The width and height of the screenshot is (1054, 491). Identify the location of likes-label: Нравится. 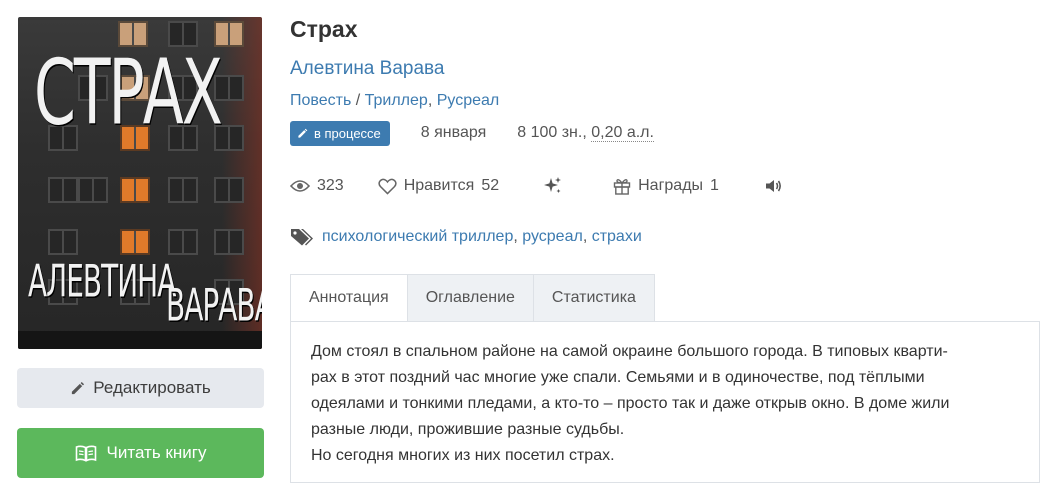
(439, 185).